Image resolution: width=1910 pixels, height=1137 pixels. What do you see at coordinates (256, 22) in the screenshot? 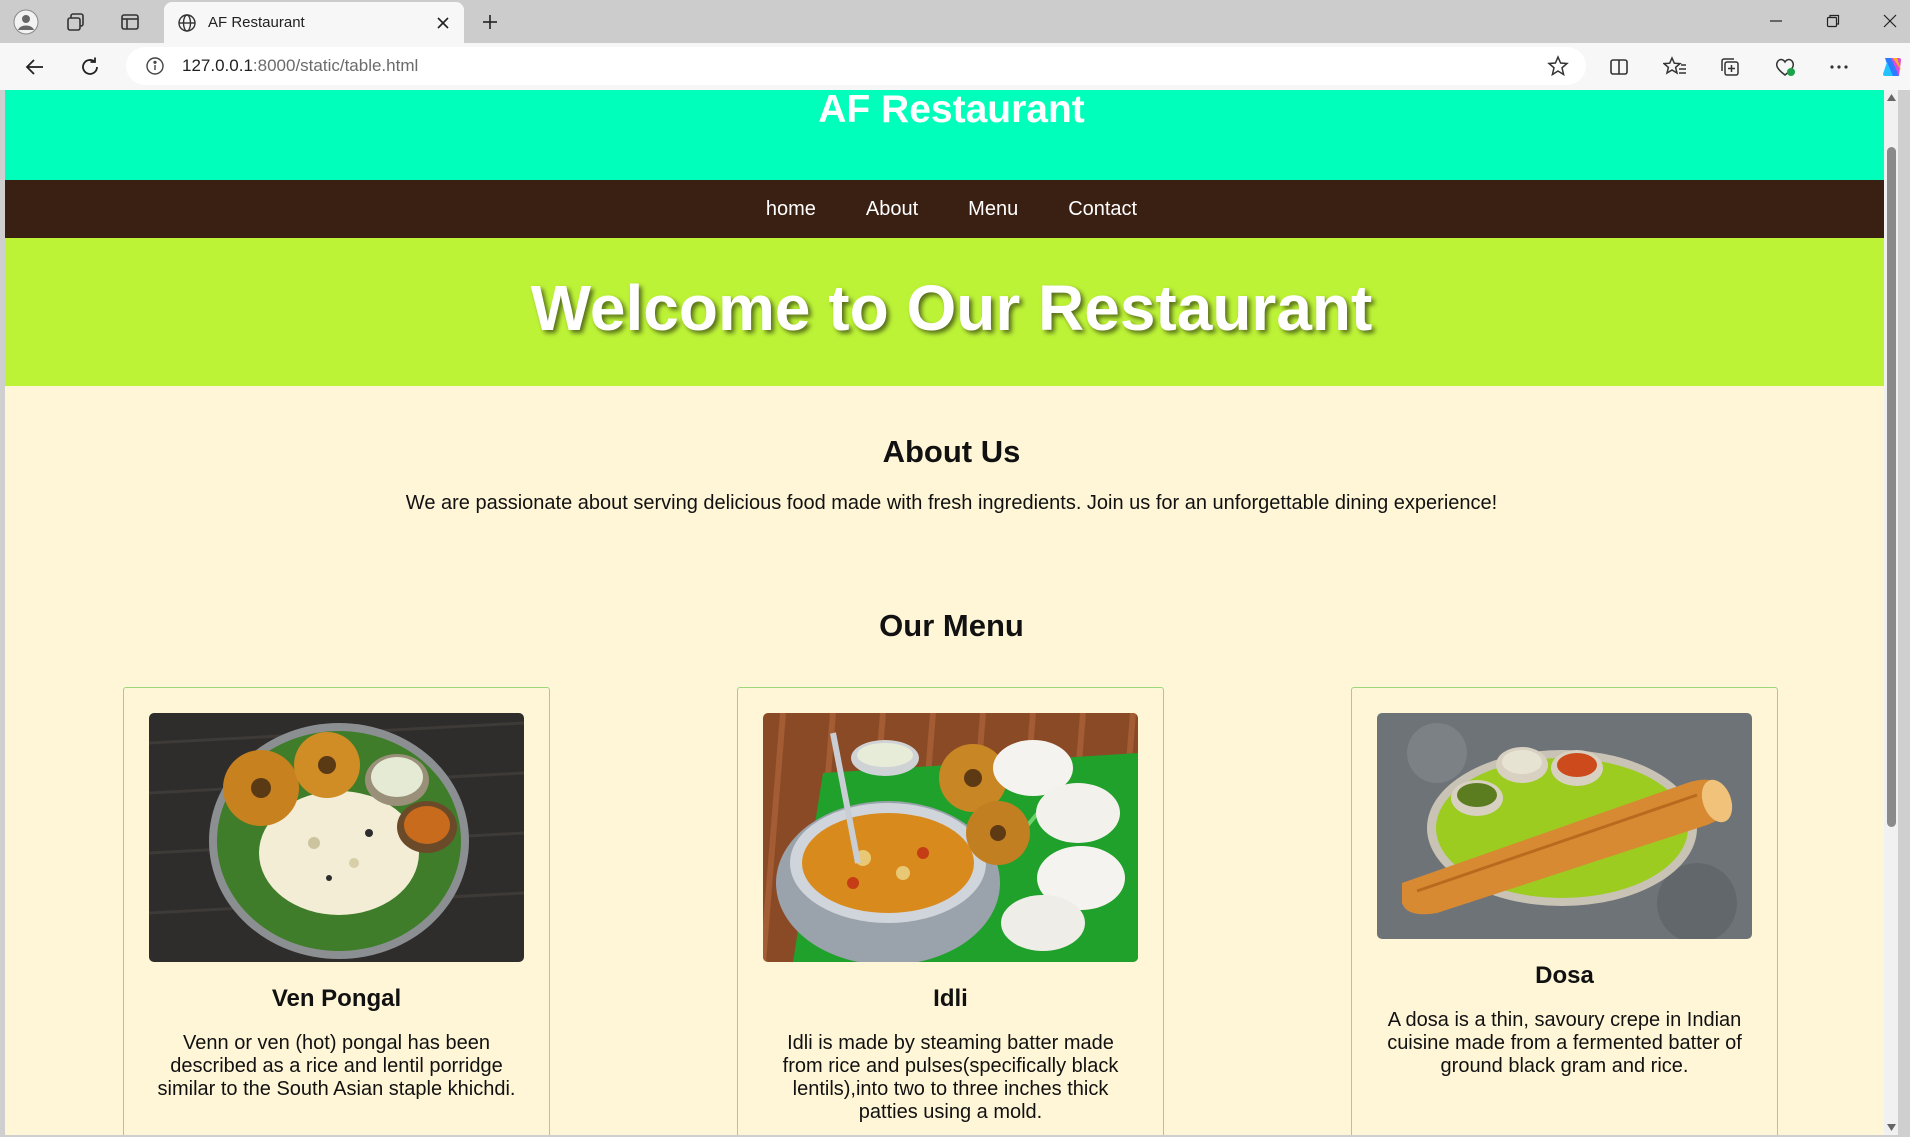
I see `tab-title: AF Restaurant` at bounding box center [256, 22].